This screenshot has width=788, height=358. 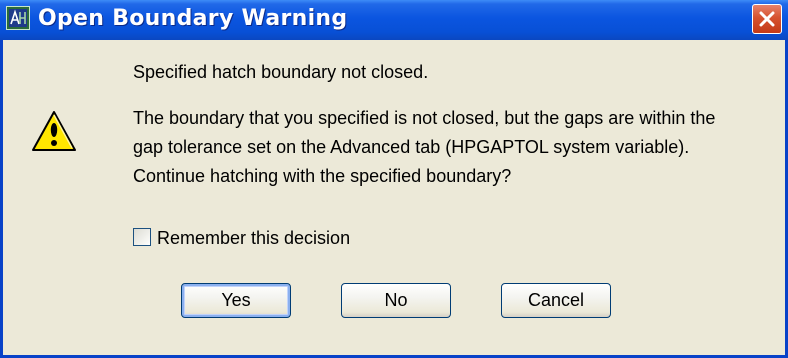 What do you see at coordinates (18, 18) in the screenshot?
I see `autocad-app-icon` at bounding box center [18, 18].